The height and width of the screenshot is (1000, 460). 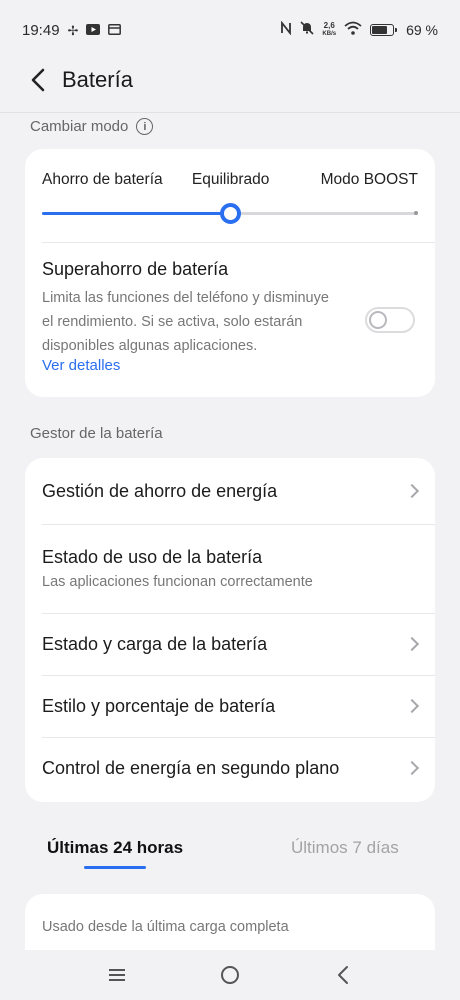 What do you see at coordinates (135, 269) in the screenshot?
I see `super-saver-title: Superahorro de batería` at bounding box center [135, 269].